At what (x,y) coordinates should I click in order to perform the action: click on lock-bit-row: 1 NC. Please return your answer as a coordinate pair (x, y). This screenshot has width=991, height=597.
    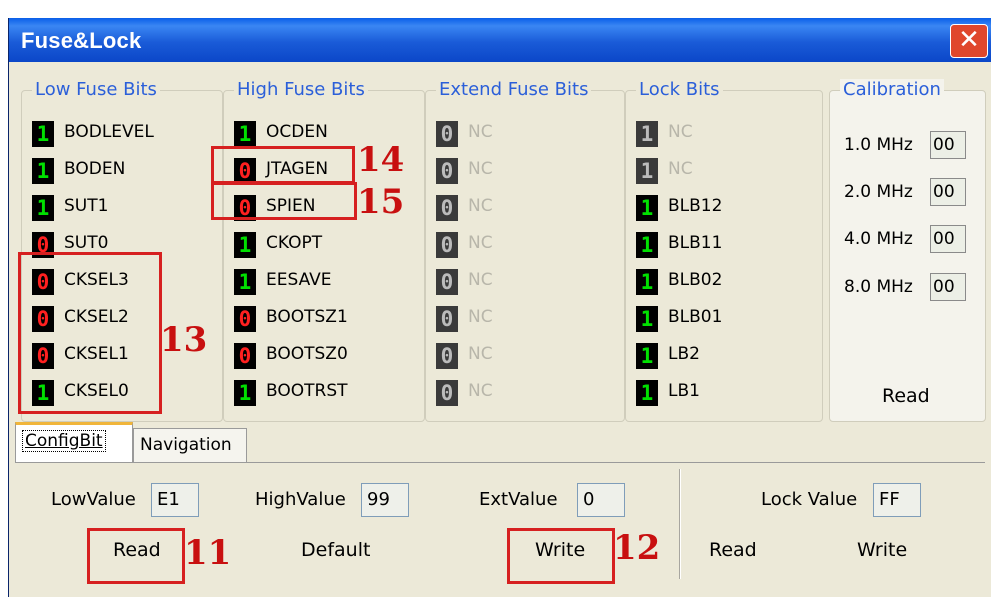
    Looking at the image, I should click on (736, 171).